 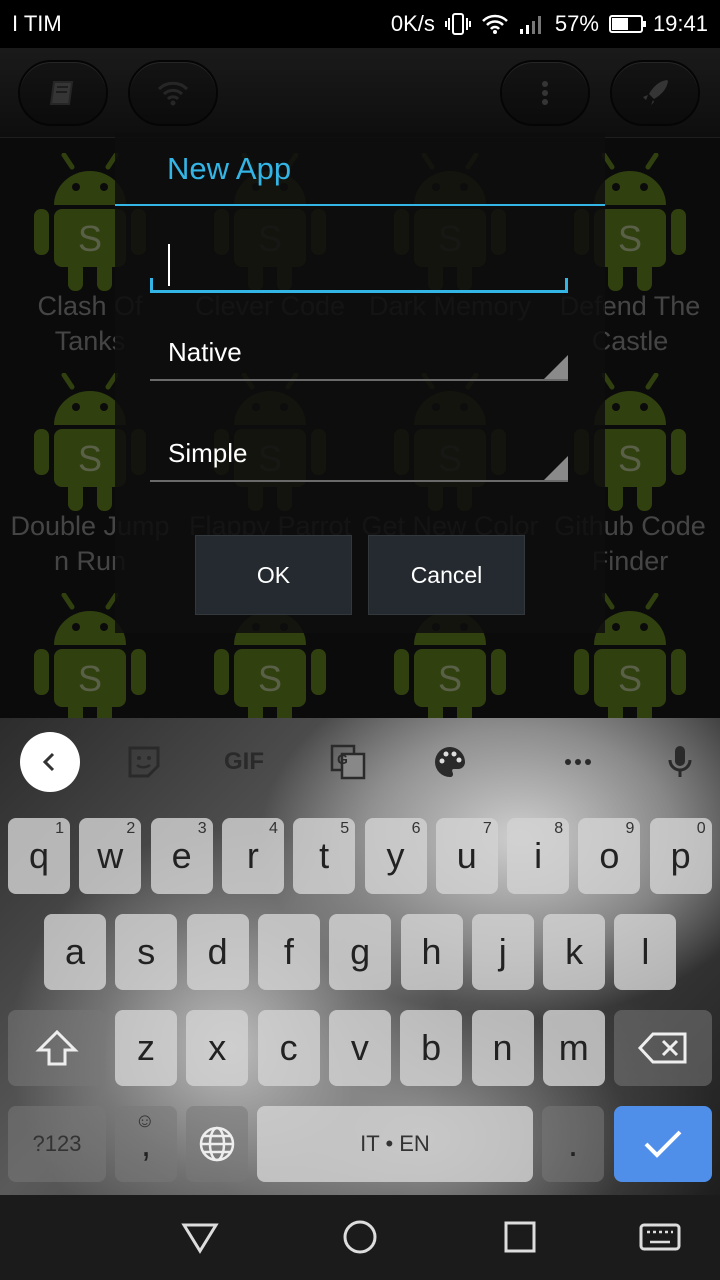 What do you see at coordinates (701, 828) in the screenshot?
I see `key-hint: 0` at bounding box center [701, 828].